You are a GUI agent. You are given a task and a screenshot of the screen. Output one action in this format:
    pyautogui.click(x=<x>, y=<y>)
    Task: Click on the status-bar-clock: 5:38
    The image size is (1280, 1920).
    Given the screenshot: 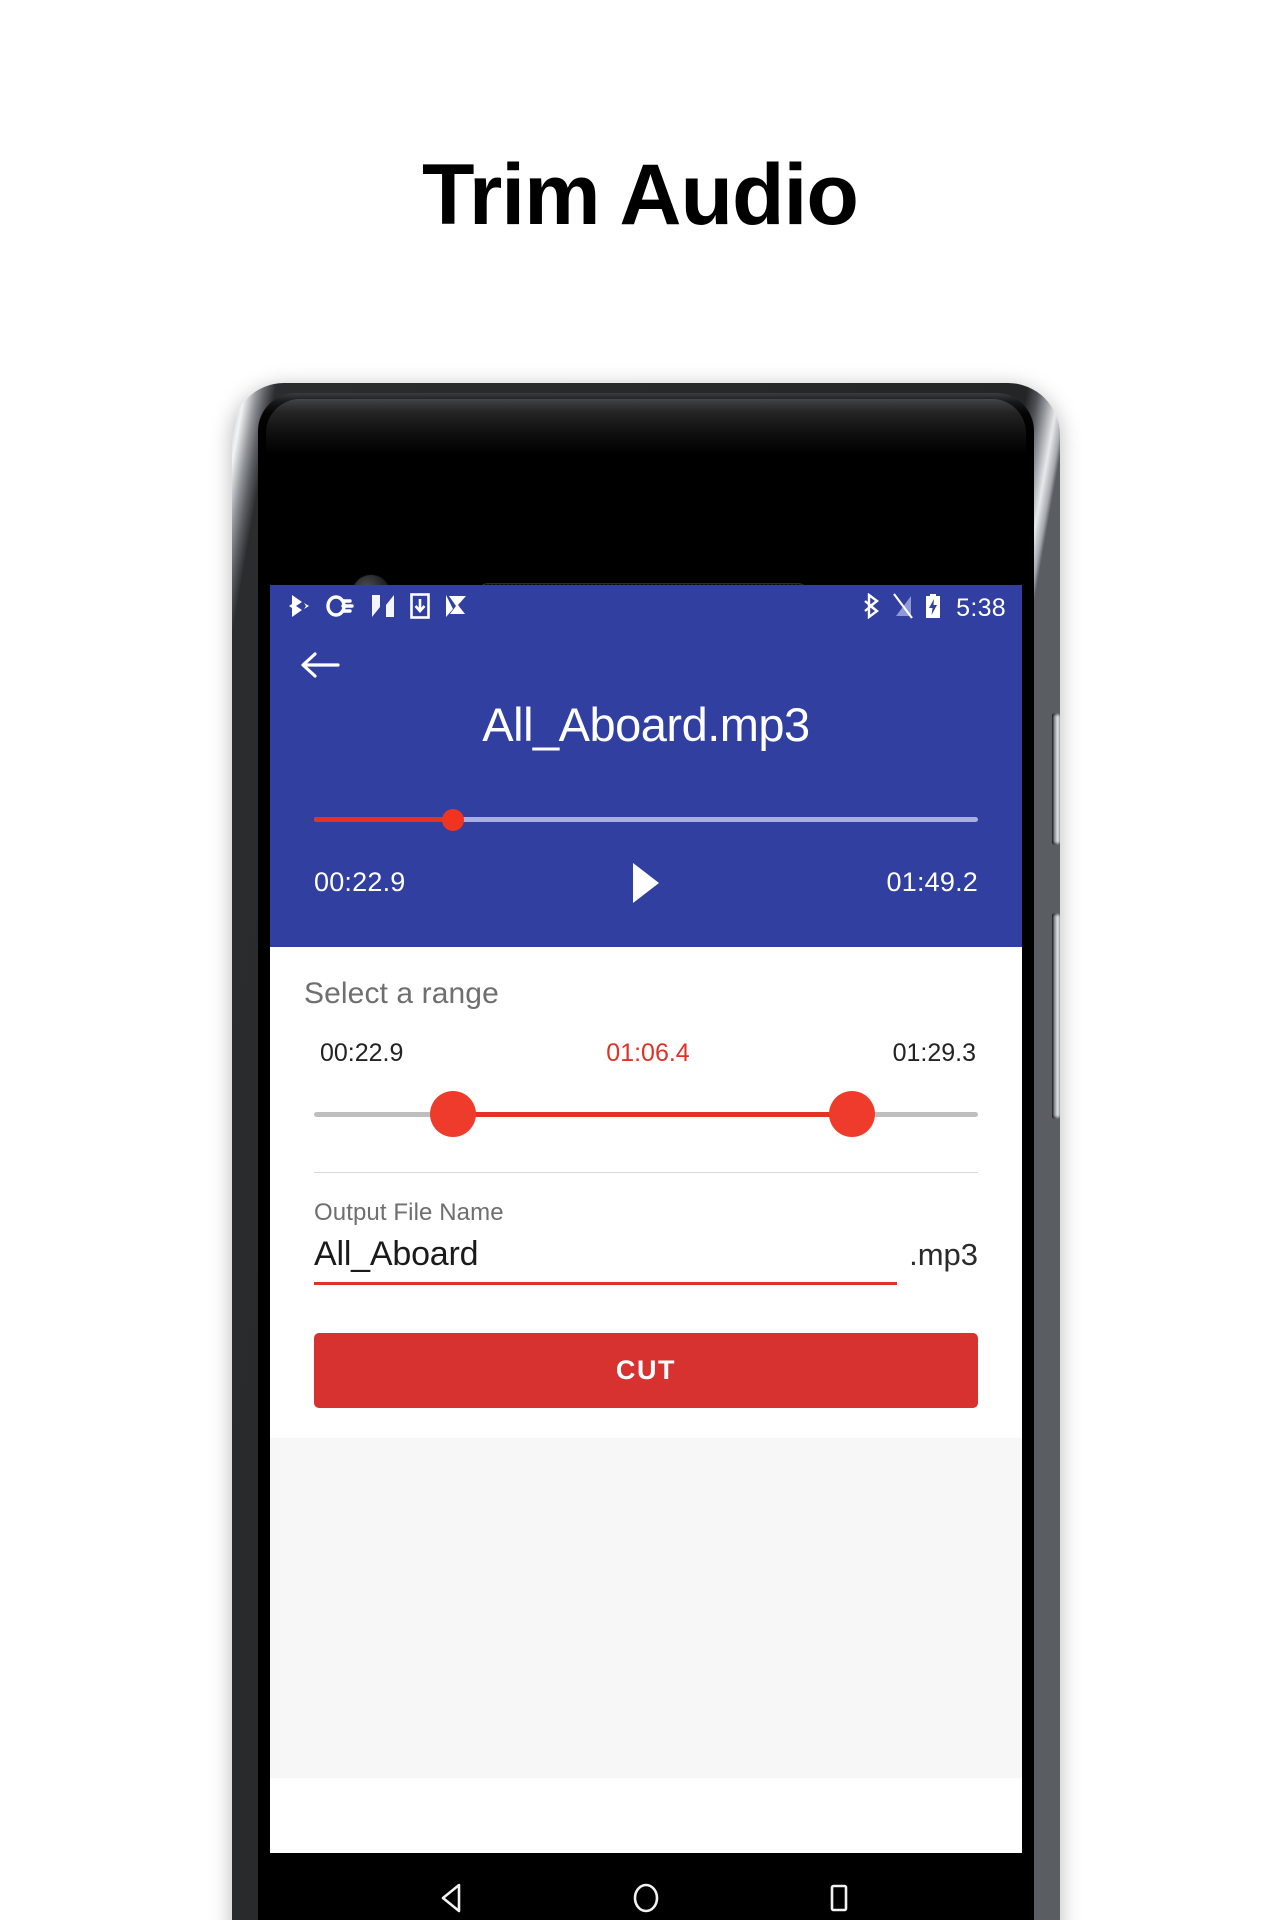 What is the action you would take?
    pyautogui.click(x=981, y=607)
    